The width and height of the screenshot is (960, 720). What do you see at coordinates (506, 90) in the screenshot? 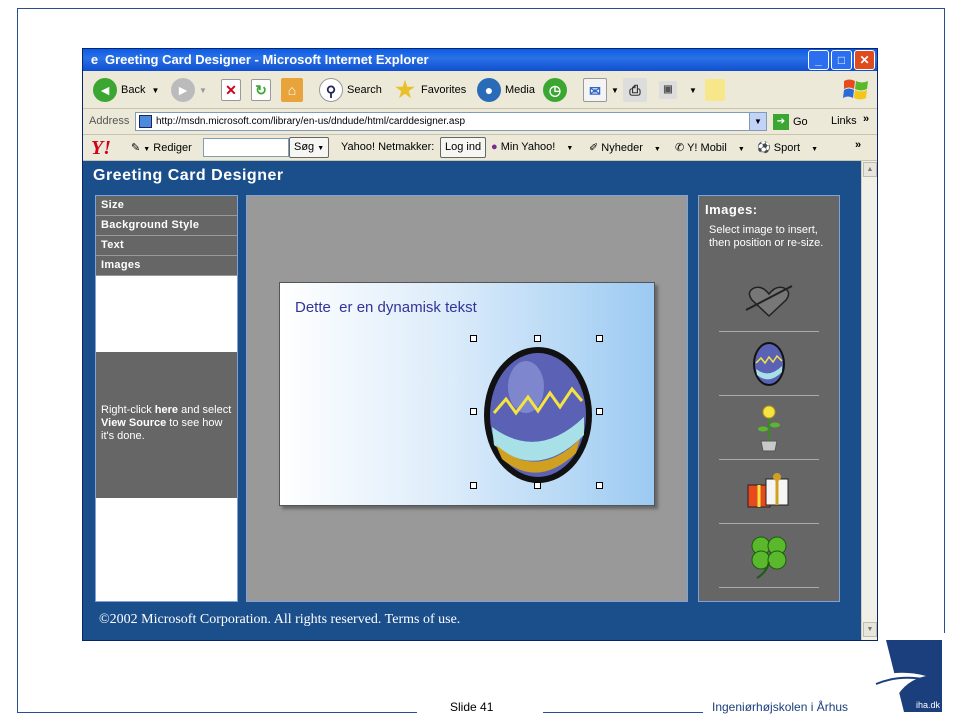
I see `media-button: ● Media` at bounding box center [506, 90].